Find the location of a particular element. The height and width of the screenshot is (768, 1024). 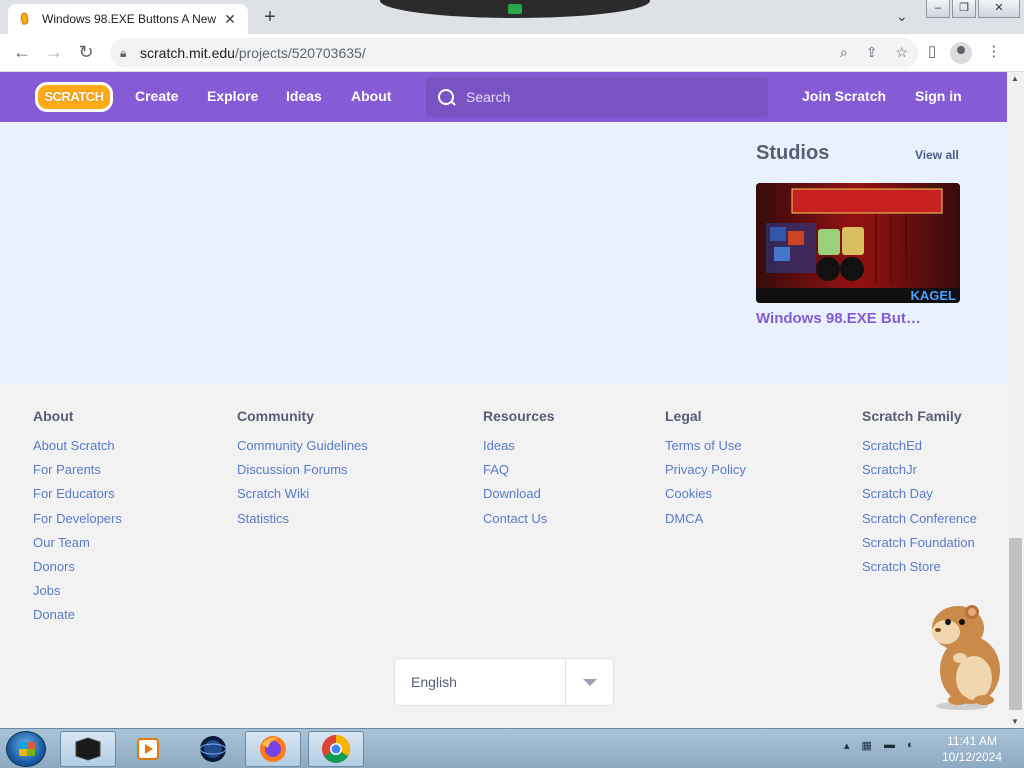

browser-tab: Windows 98.EXE Buttons A New ✕ is located at coordinates (128, 19).